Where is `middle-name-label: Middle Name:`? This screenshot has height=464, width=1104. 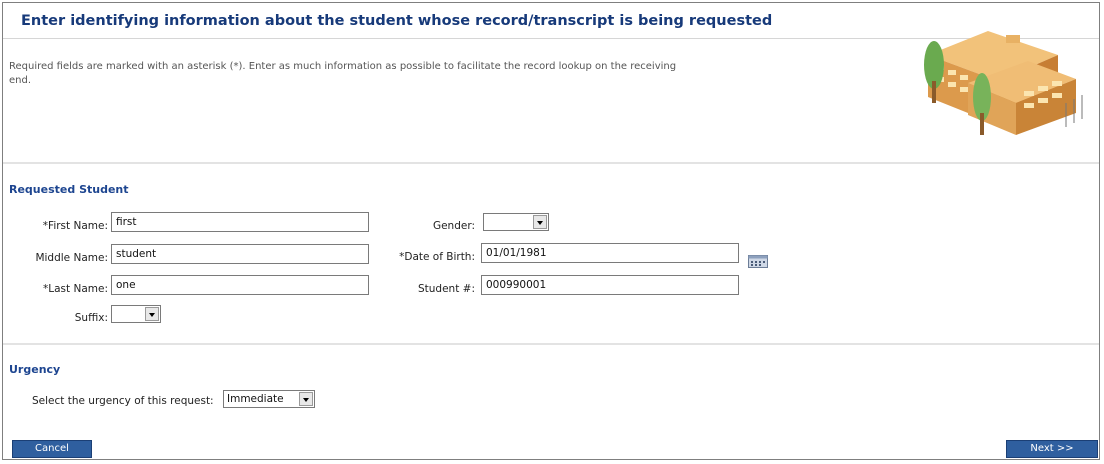 middle-name-label: Middle Name: is located at coordinates (71, 258).